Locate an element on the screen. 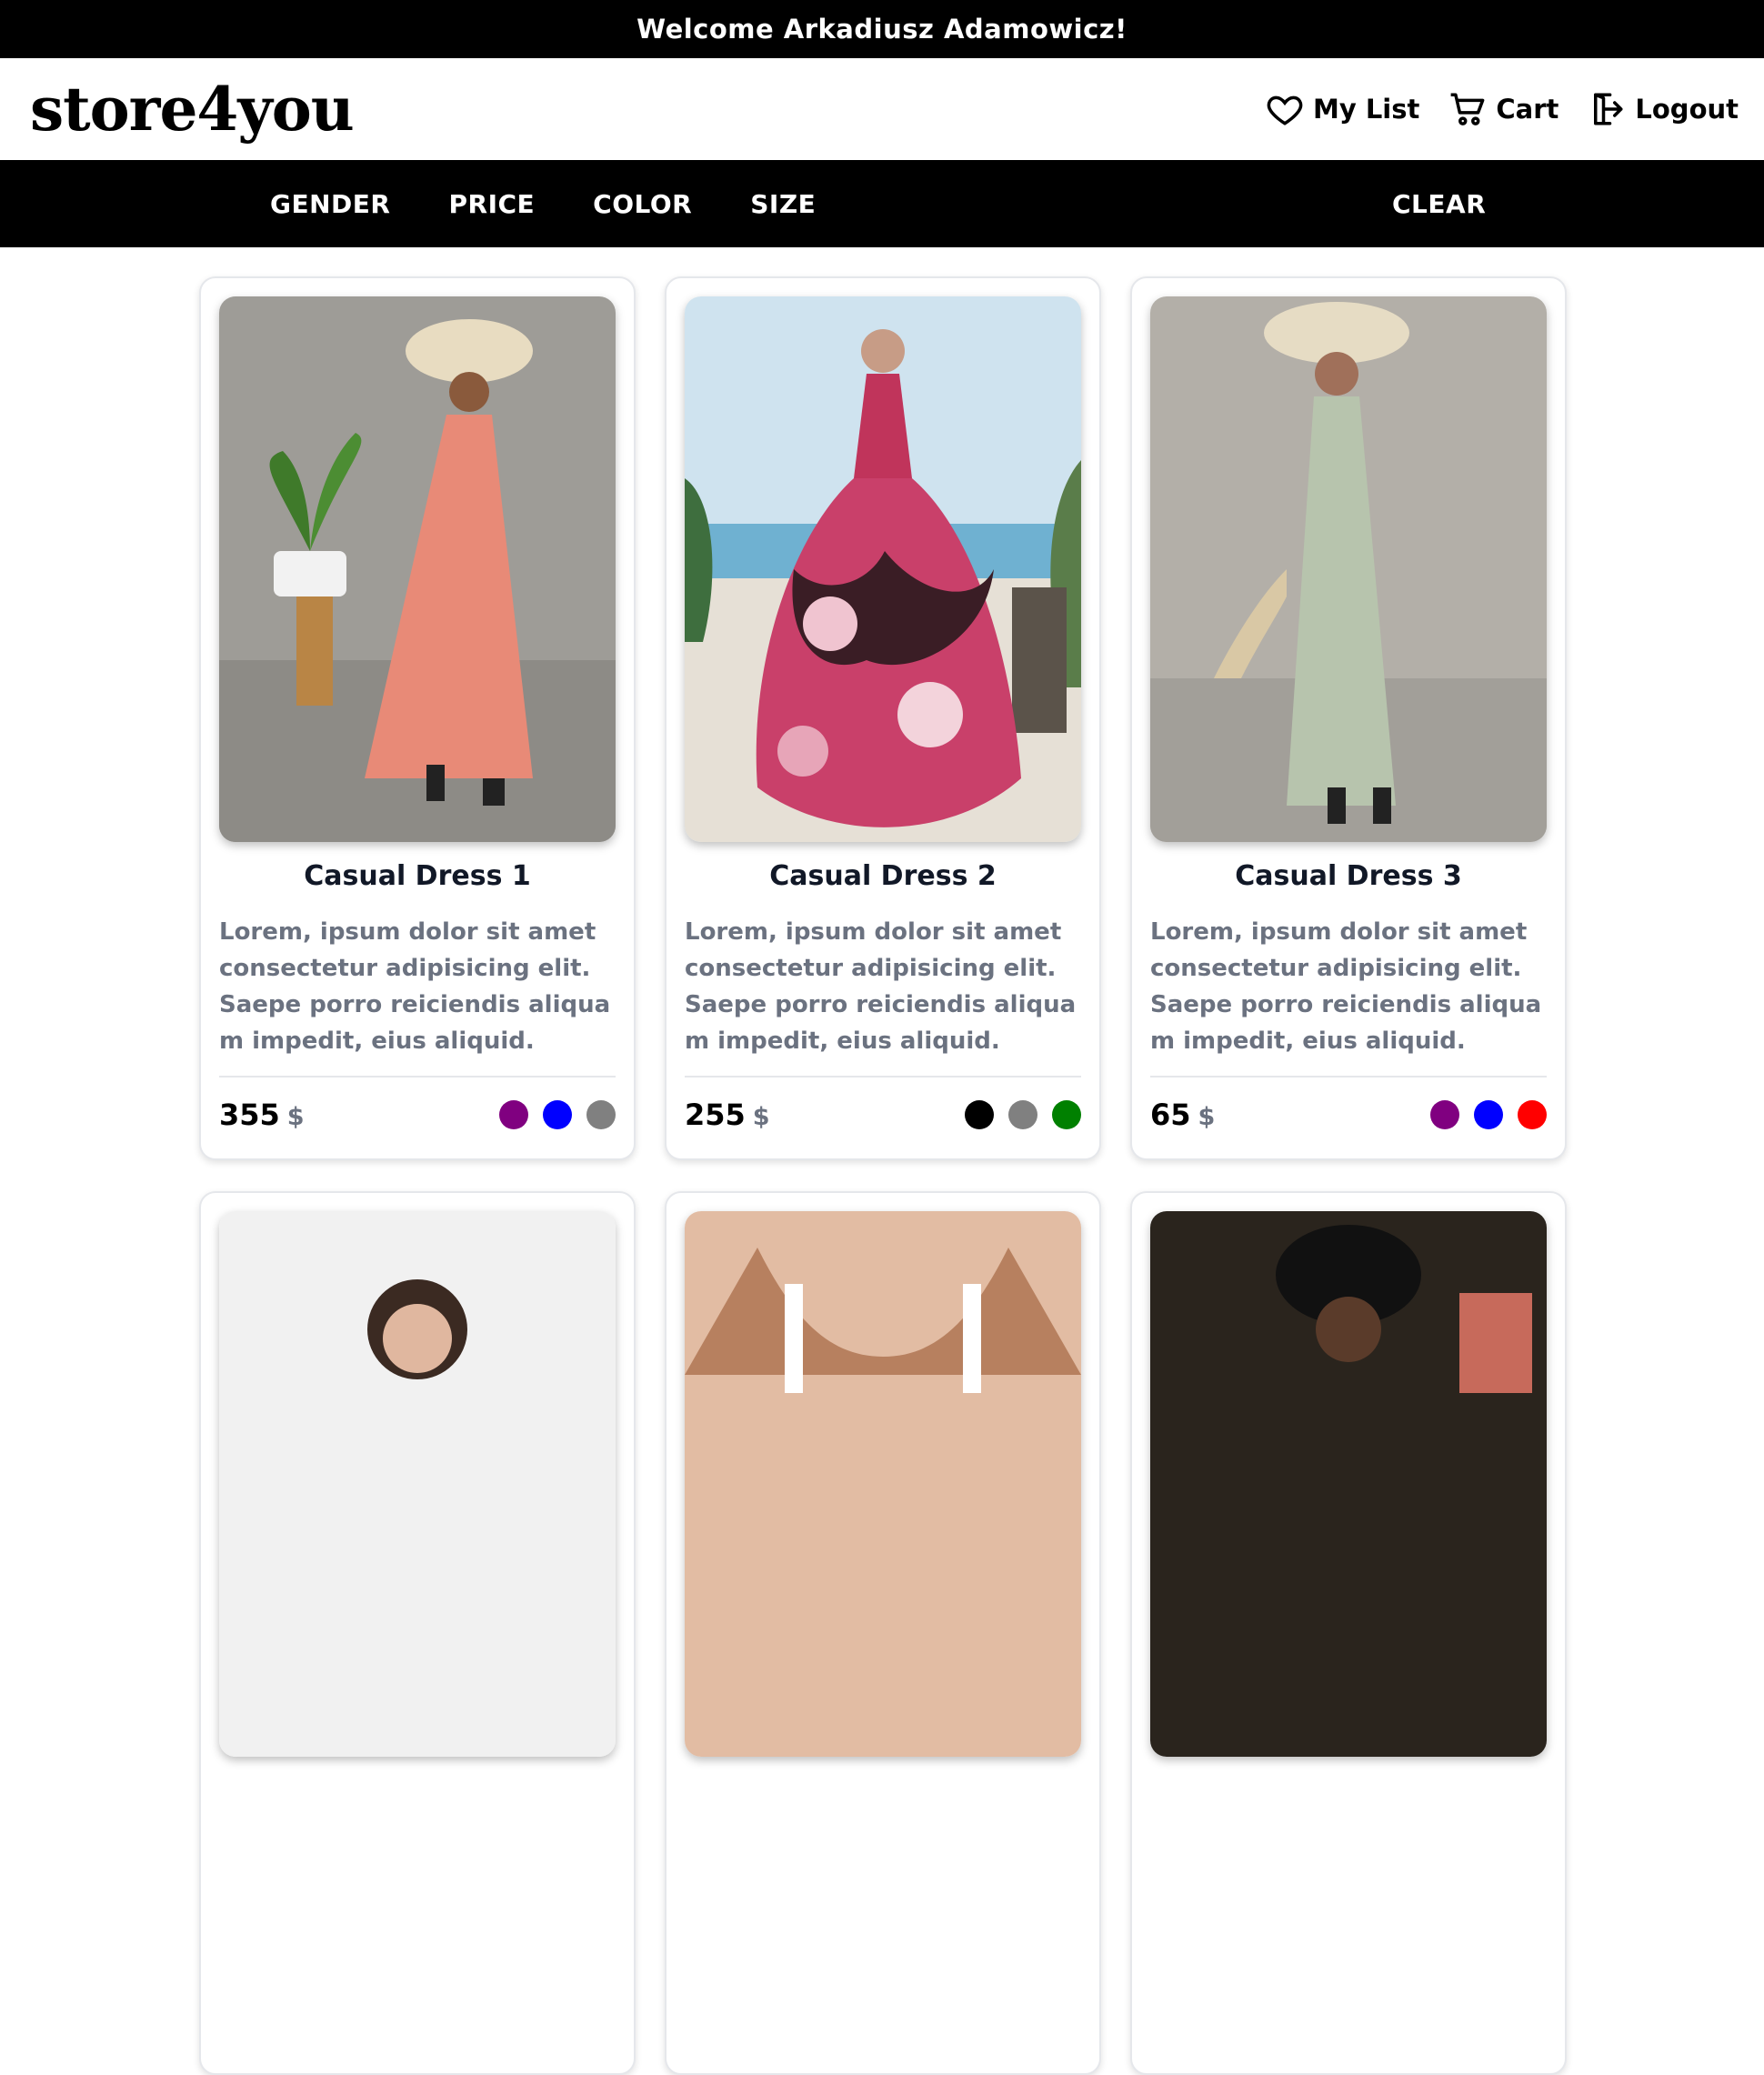 This screenshot has width=1764, height=2075. price-group: 355 $ is located at coordinates (262, 1115).